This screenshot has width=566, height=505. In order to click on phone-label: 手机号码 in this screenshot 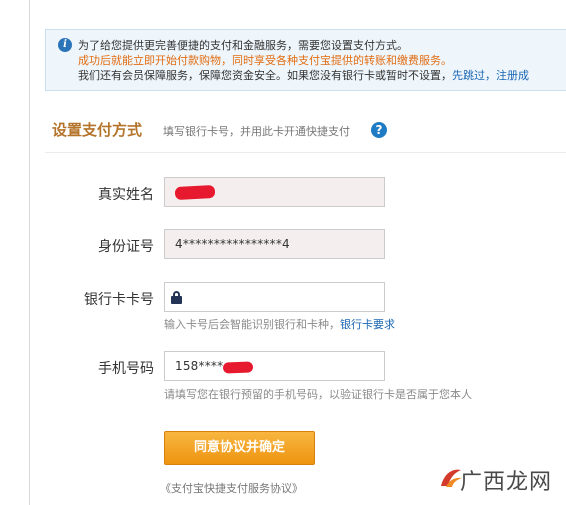, I will do `click(126, 369)`.